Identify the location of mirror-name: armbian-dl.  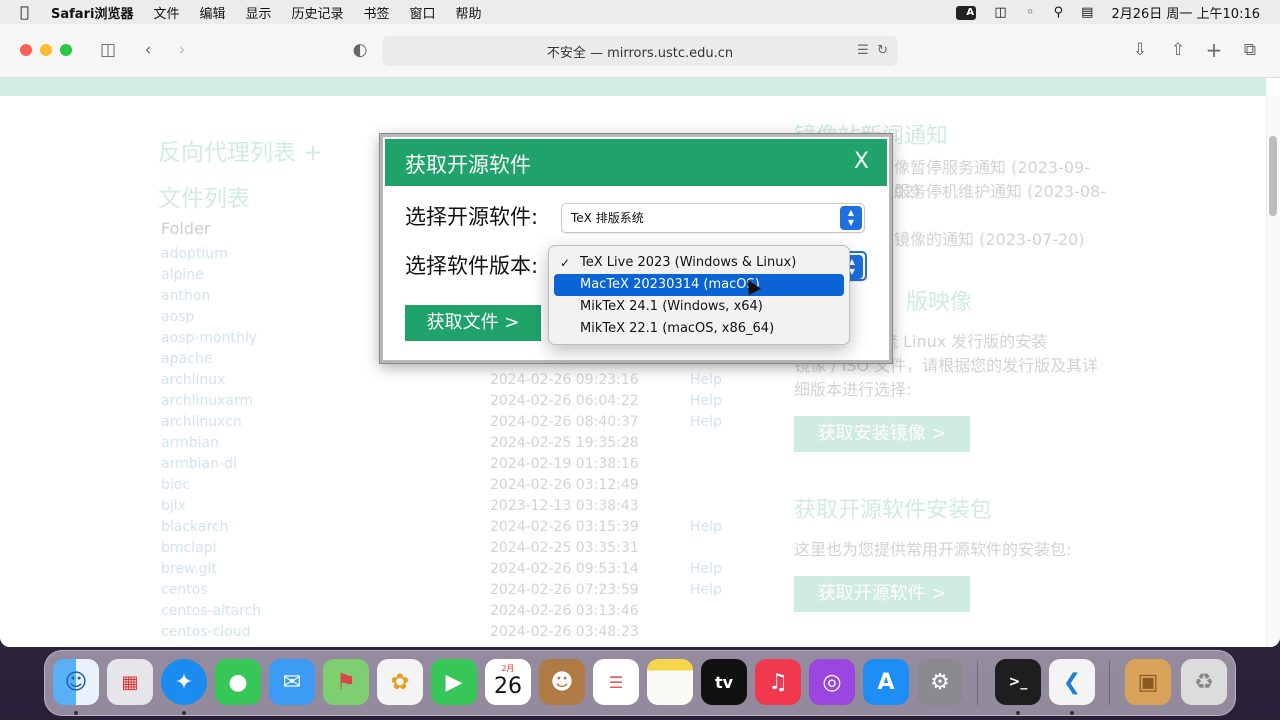
(199, 464).